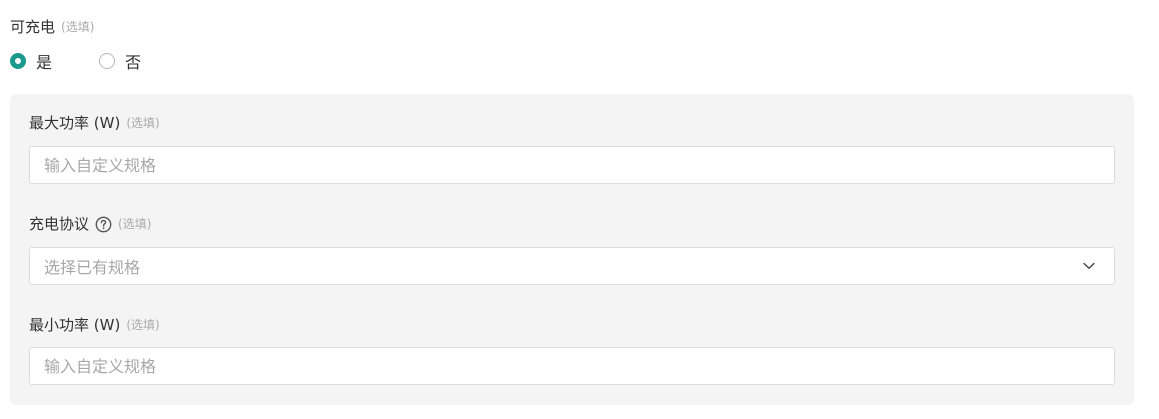 The height and width of the screenshot is (419, 1159). I want to click on protocol-label-text: 充电协议, so click(59, 224).